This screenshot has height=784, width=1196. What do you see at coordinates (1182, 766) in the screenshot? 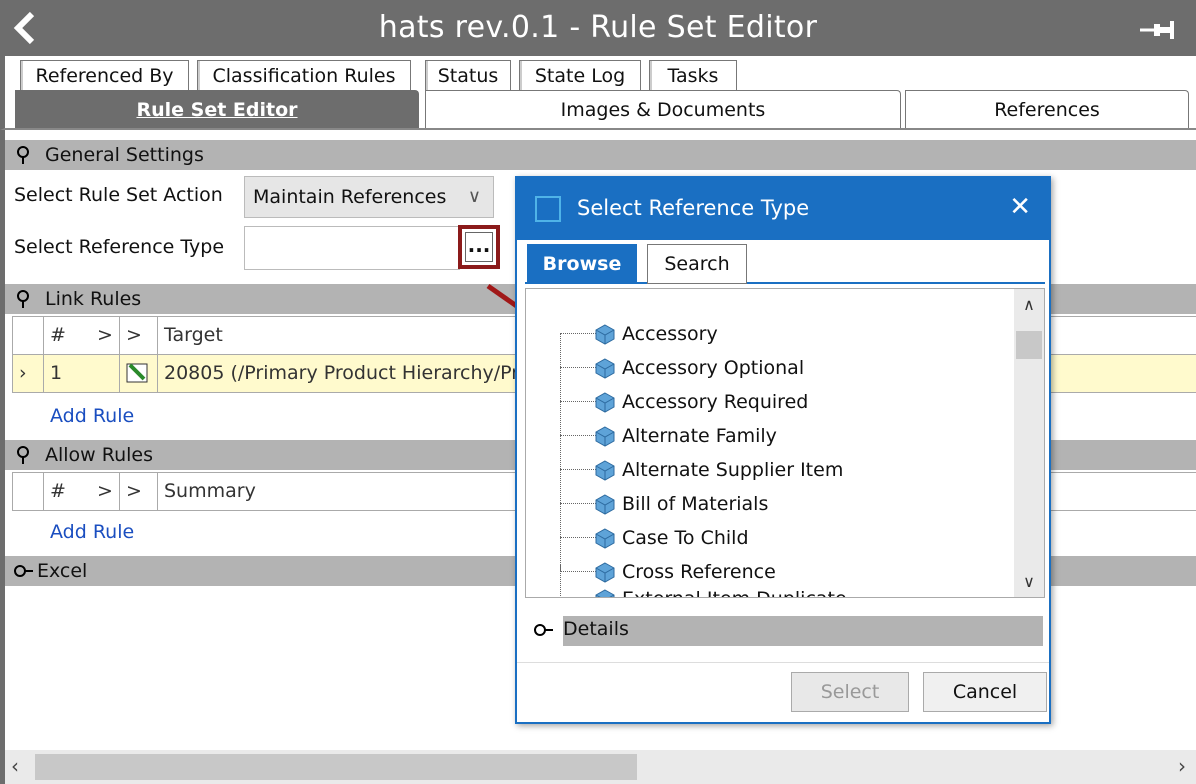
I see `scroll-right-icon: ›` at bounding box center [1182, 766].